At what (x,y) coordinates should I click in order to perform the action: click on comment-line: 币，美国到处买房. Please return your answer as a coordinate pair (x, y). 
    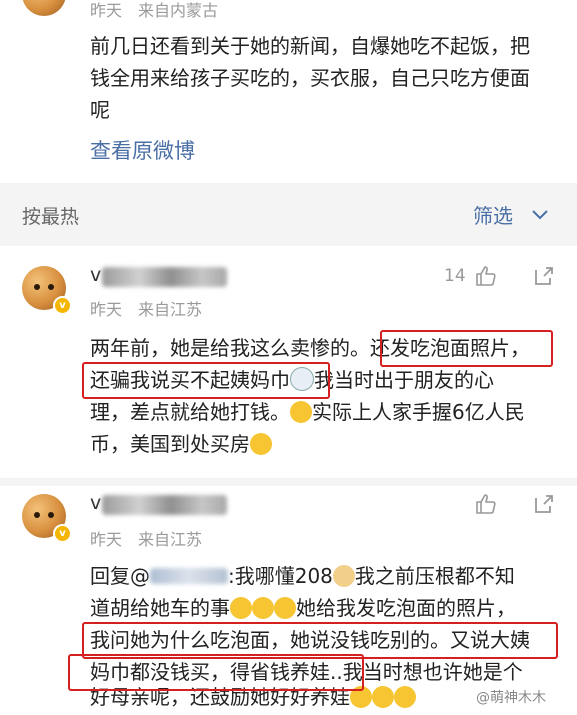
    Looking at the image, I should click on (181, 444).